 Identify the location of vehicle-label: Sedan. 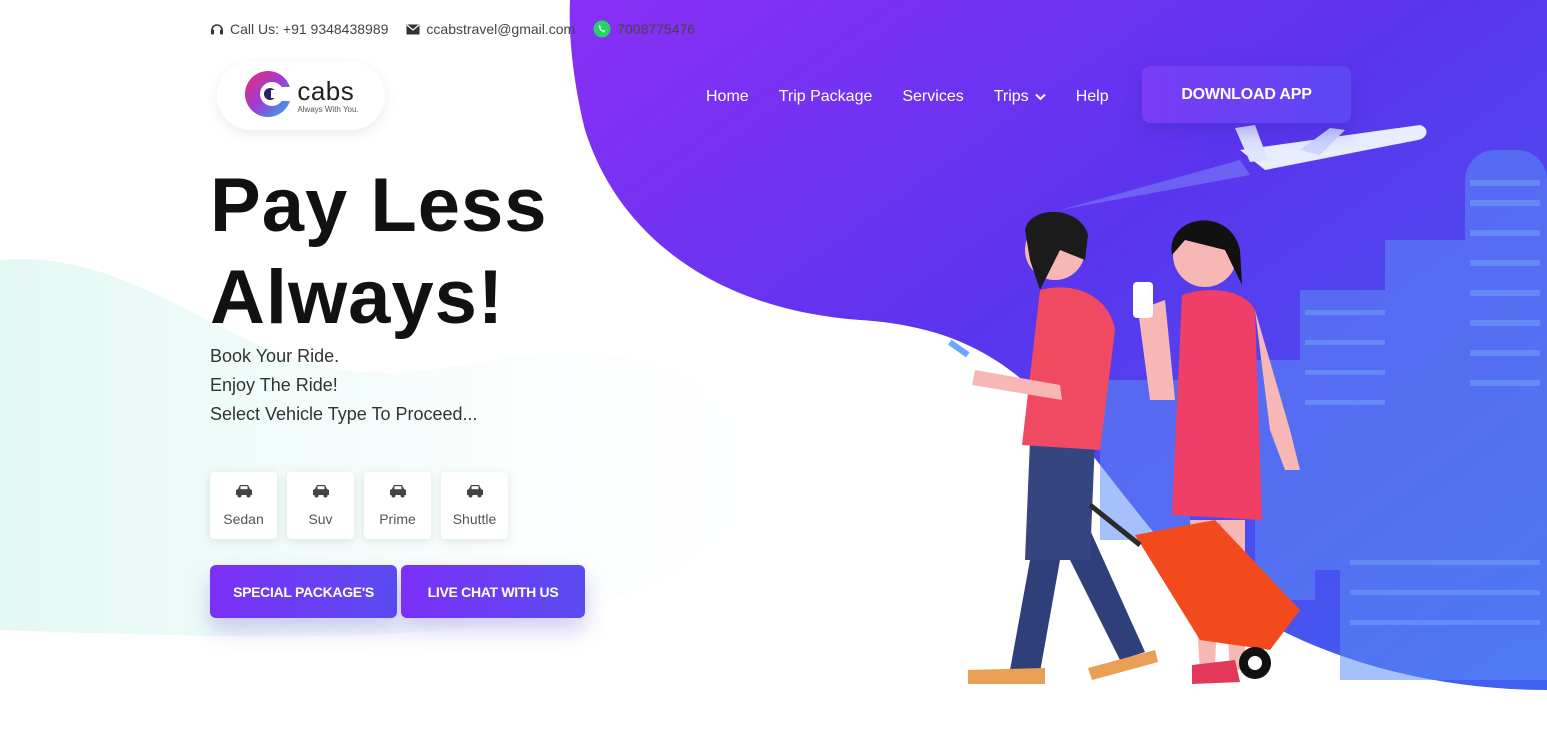
(243, 519).